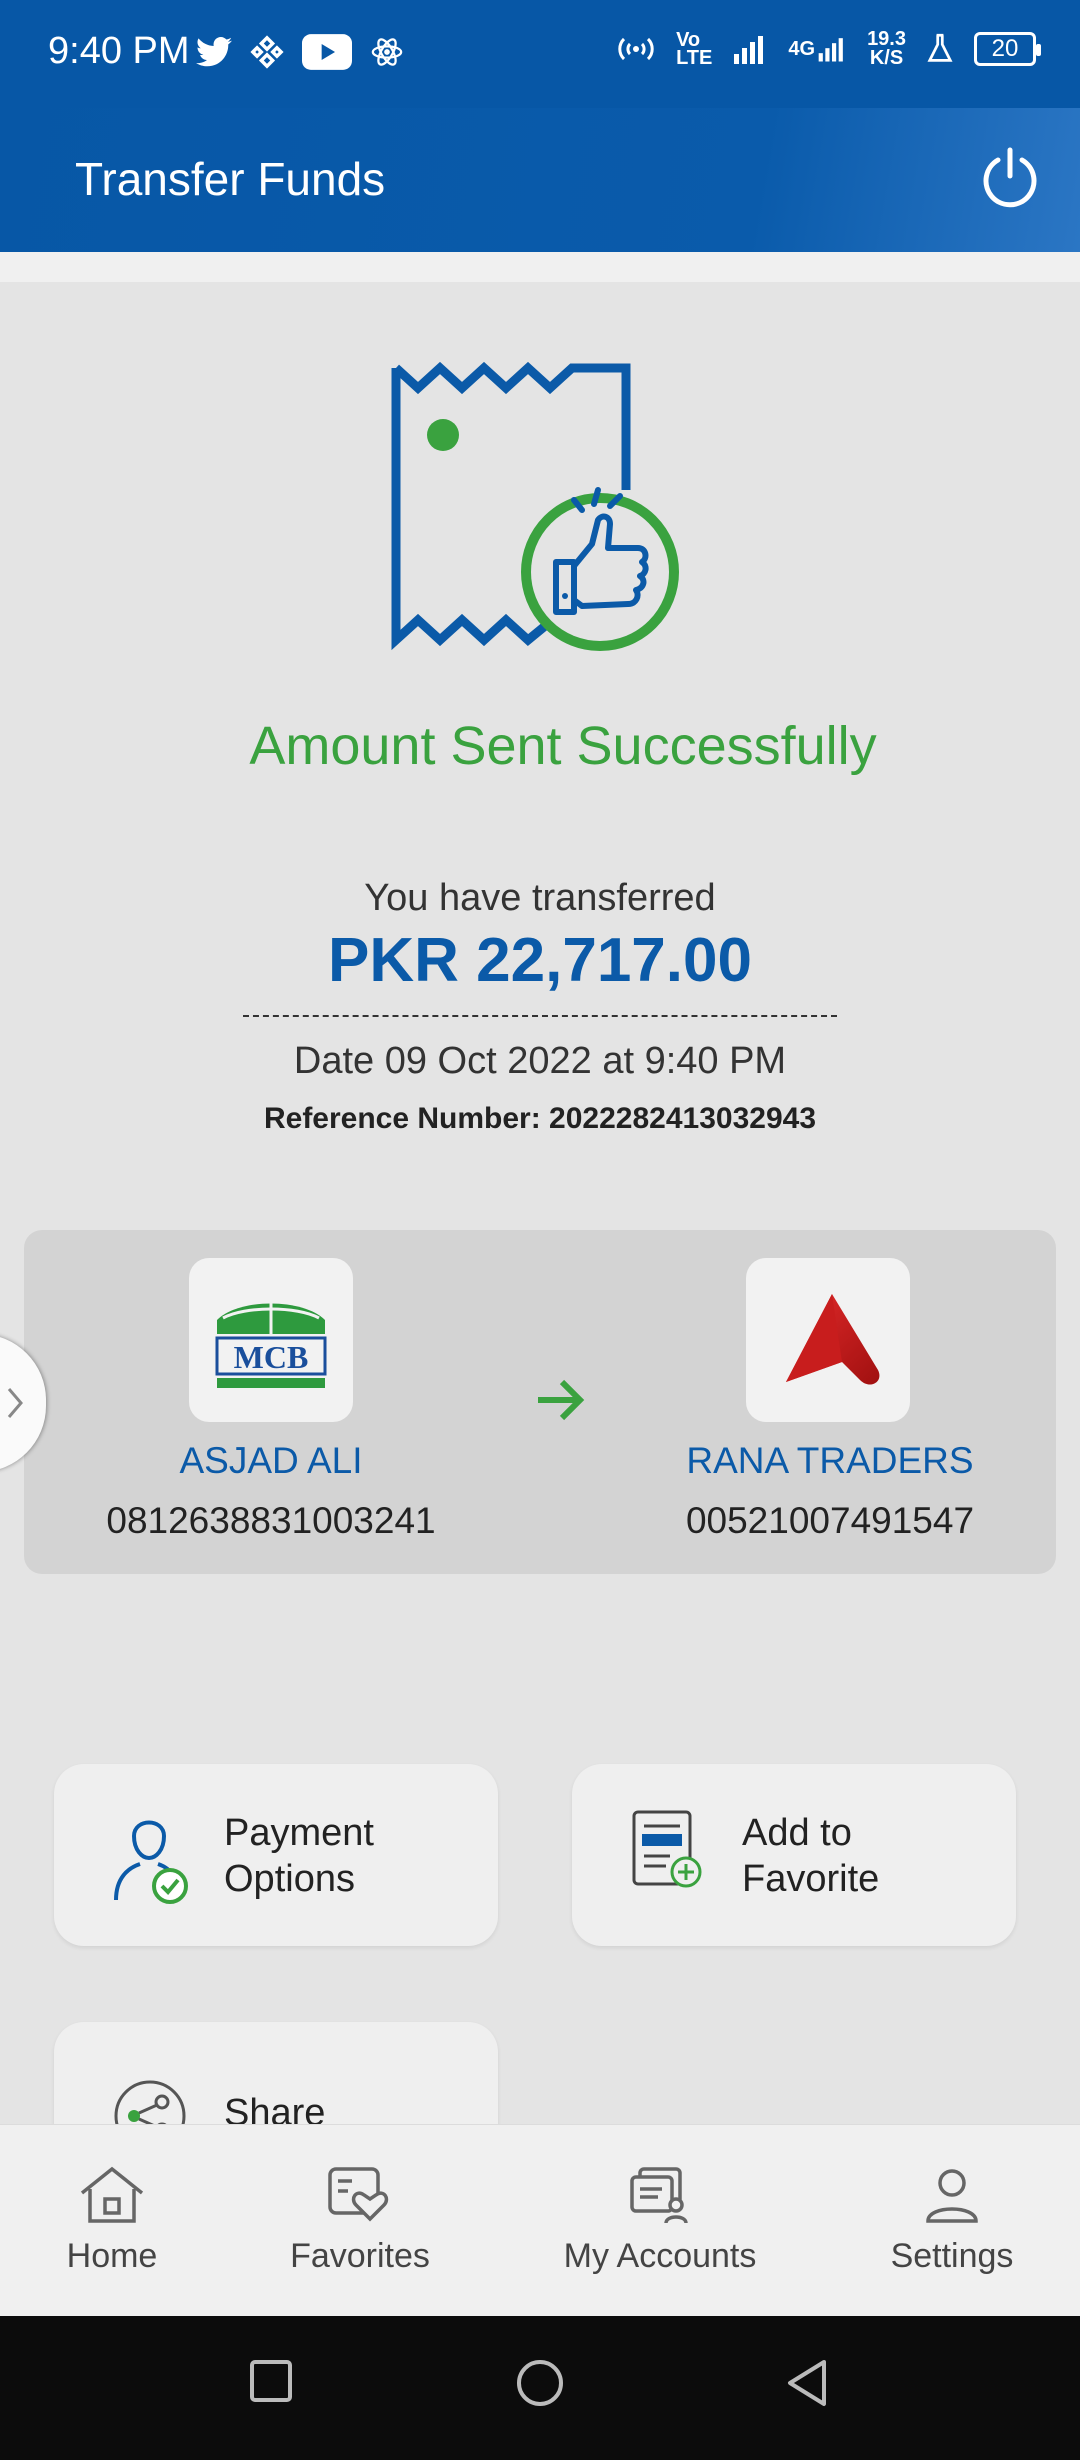 This screenshot has height=2460, width=1080. I want to click on nav-my-accounts-label: My Accounts, so click(660, 2256).